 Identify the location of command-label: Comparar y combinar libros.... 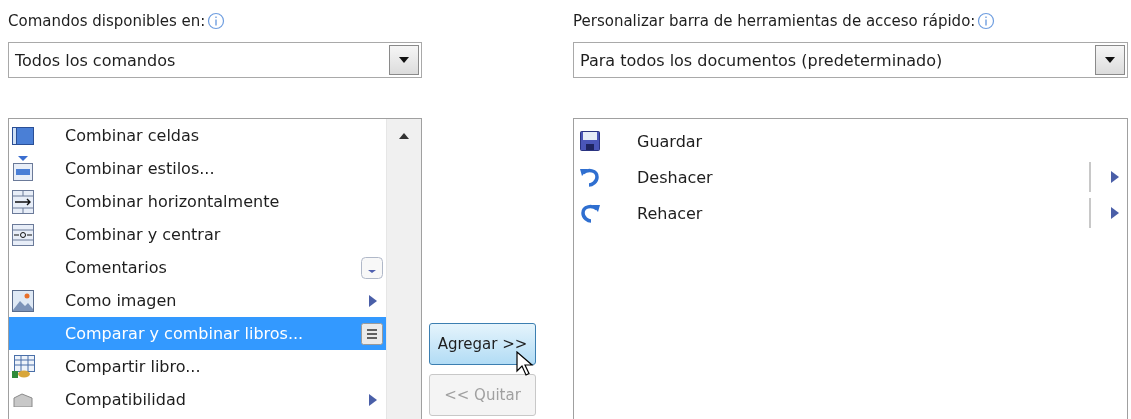
(185, 333).